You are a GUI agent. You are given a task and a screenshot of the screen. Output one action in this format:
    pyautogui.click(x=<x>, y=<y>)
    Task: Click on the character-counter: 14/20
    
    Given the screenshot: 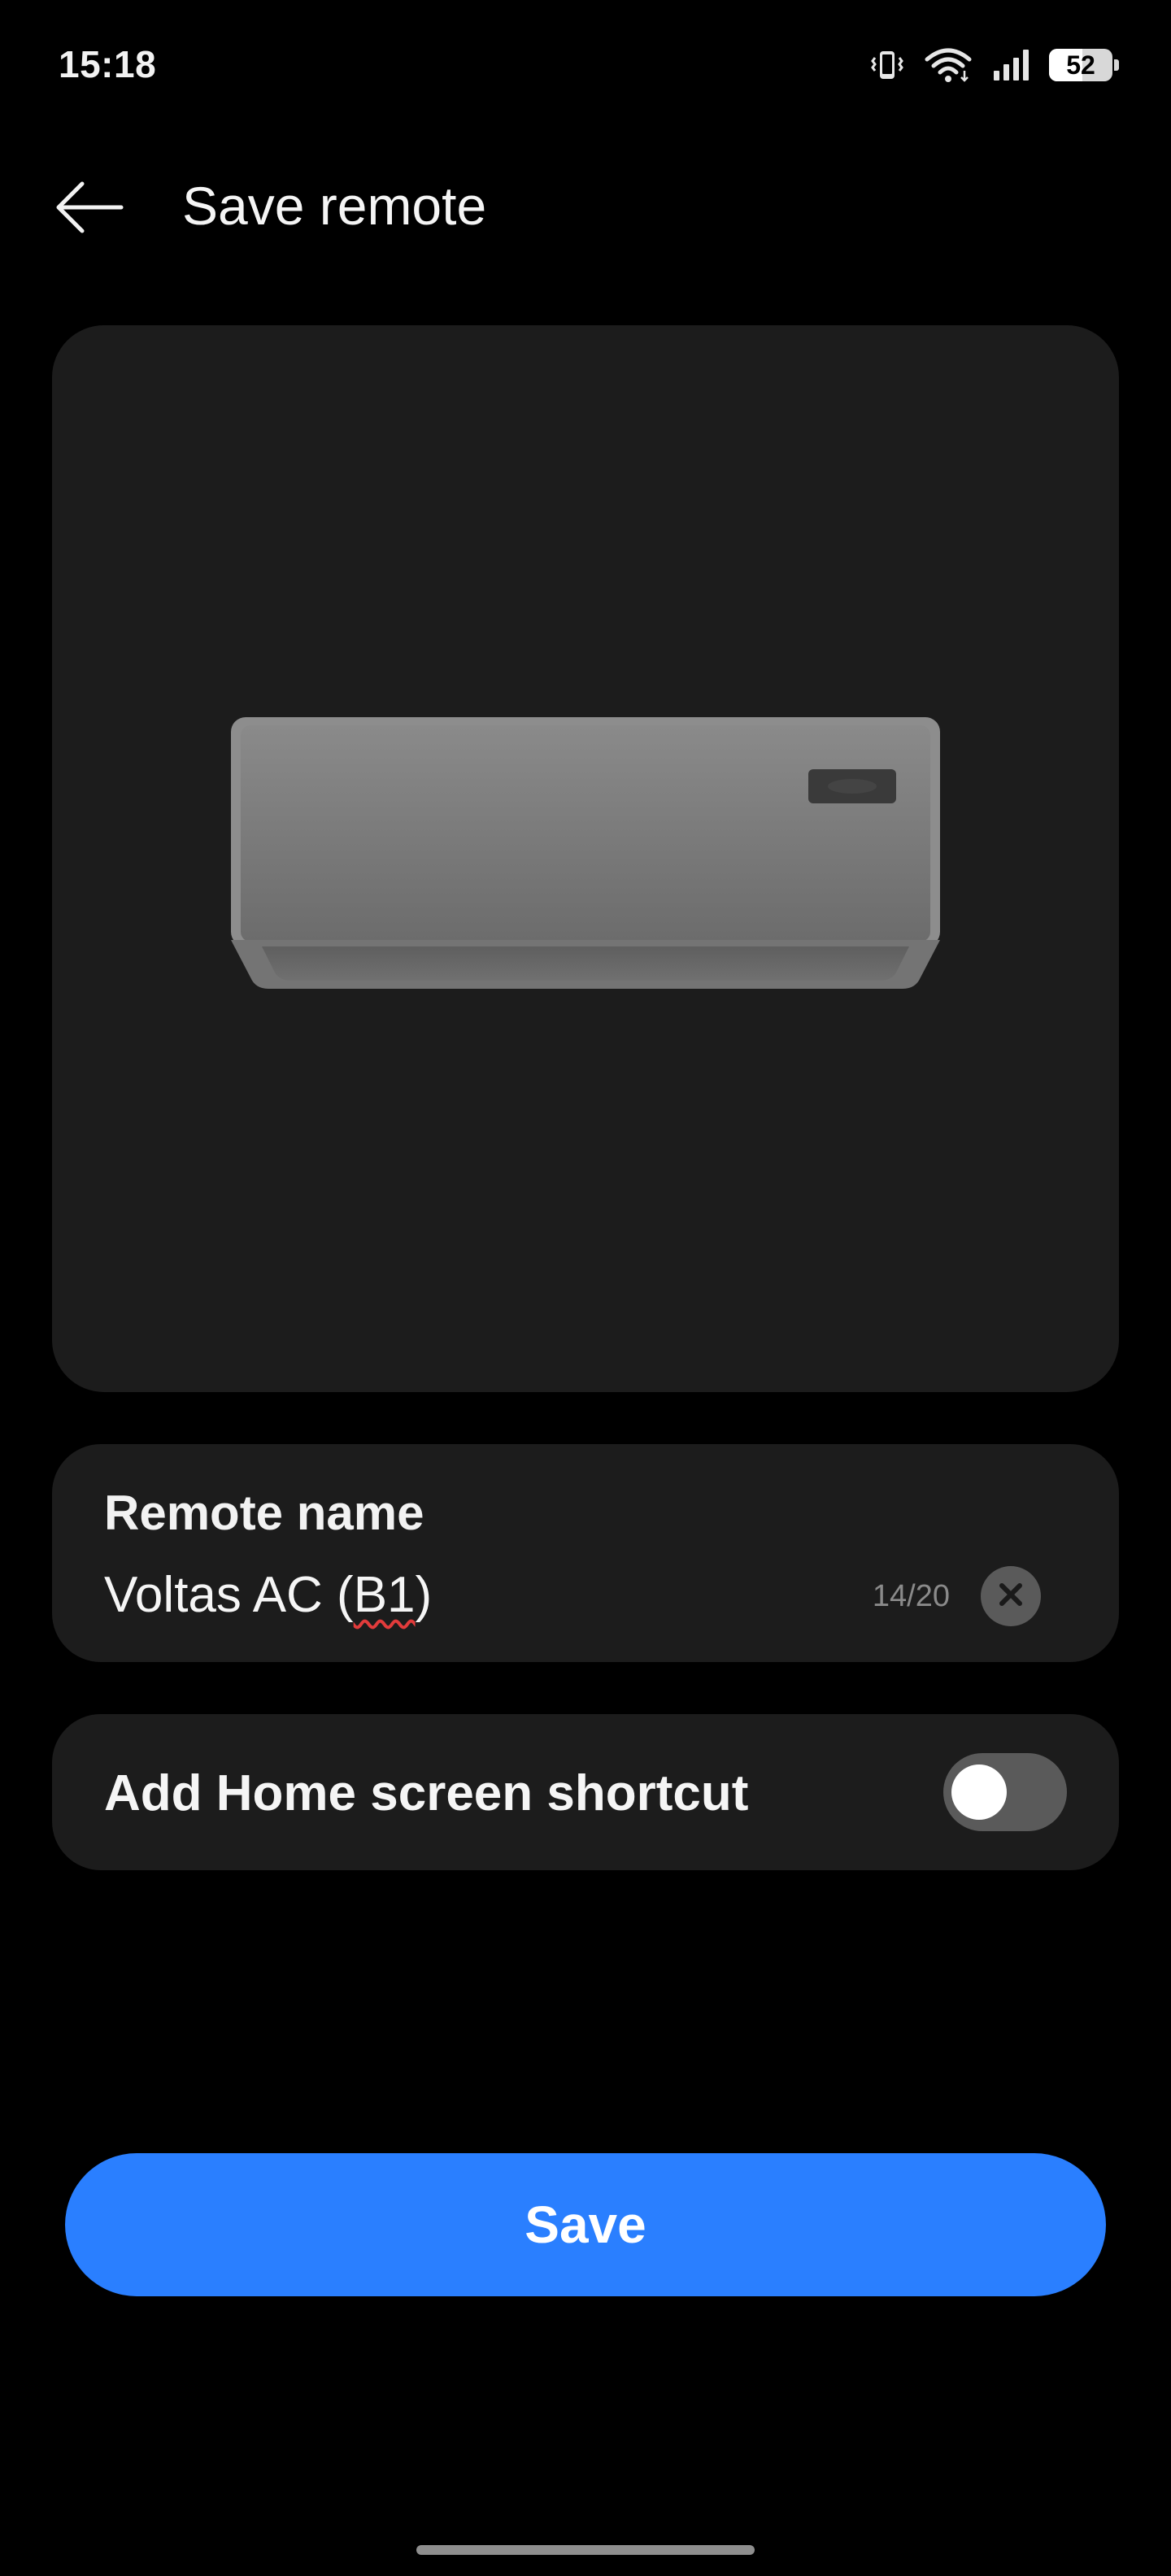 What is the action you would take?
    pyautogui.click(x=911, y=1596)
    